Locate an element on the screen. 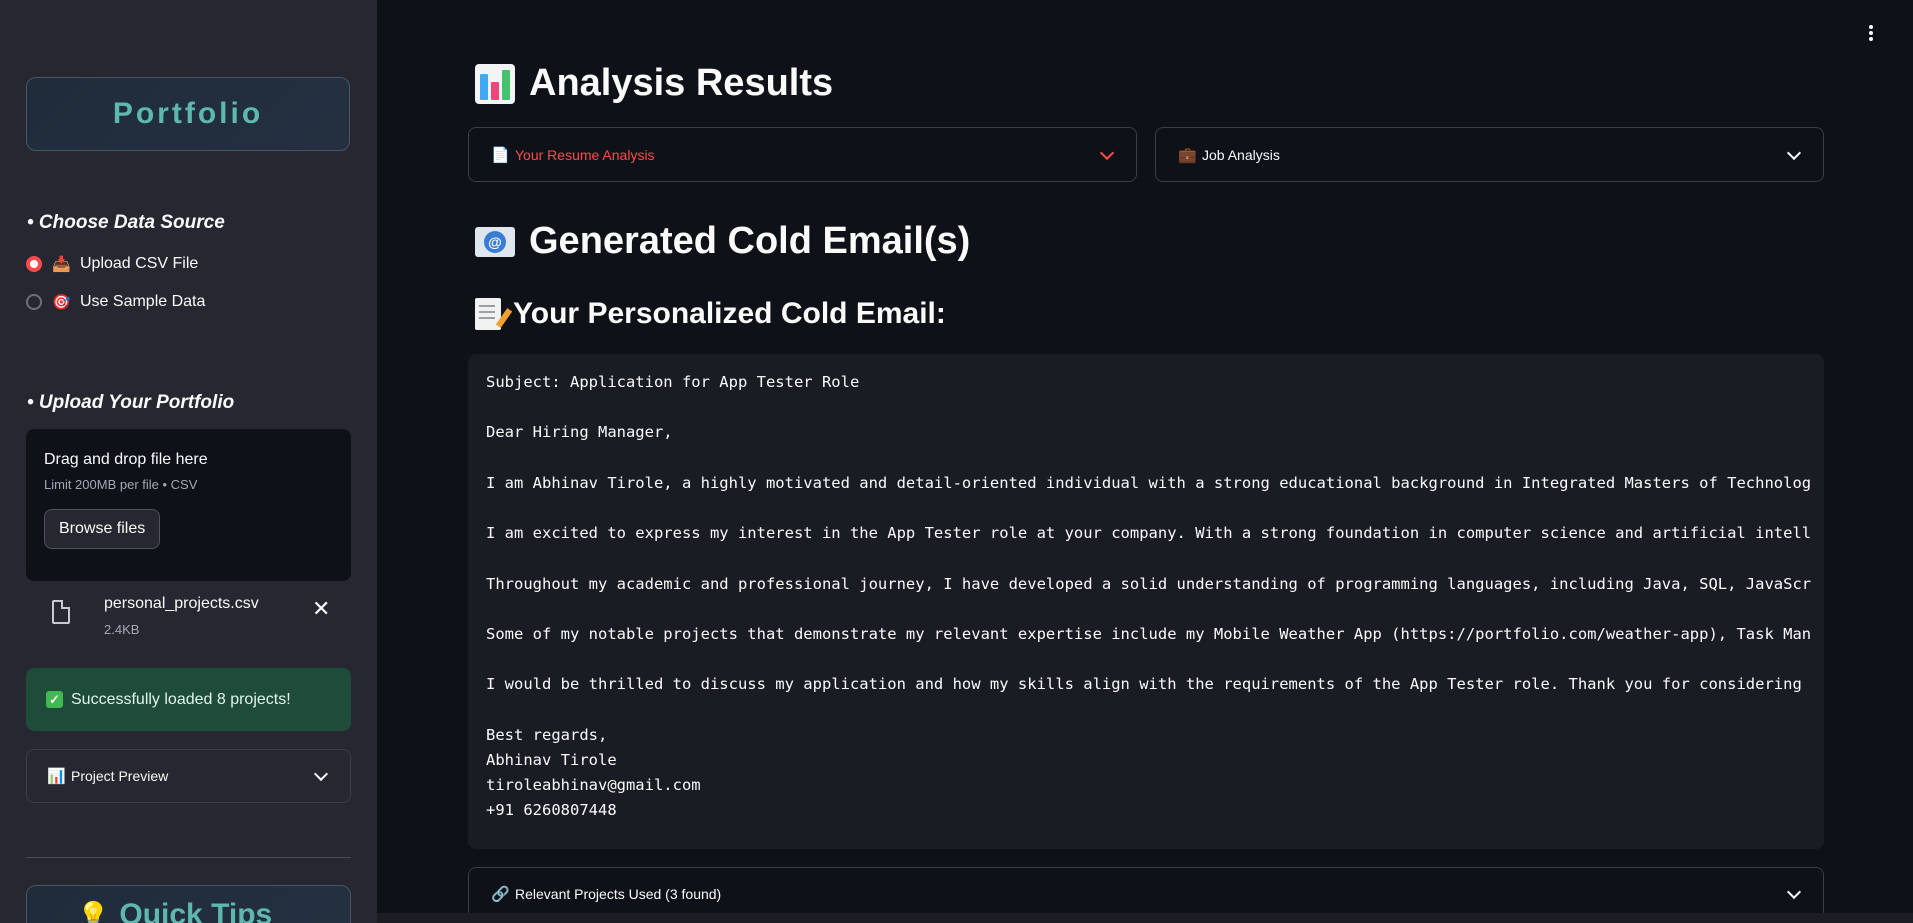 This screenshot has width=1913, height=923. expander-label: Your Resume Analysis is located at coordinates (585, 154).